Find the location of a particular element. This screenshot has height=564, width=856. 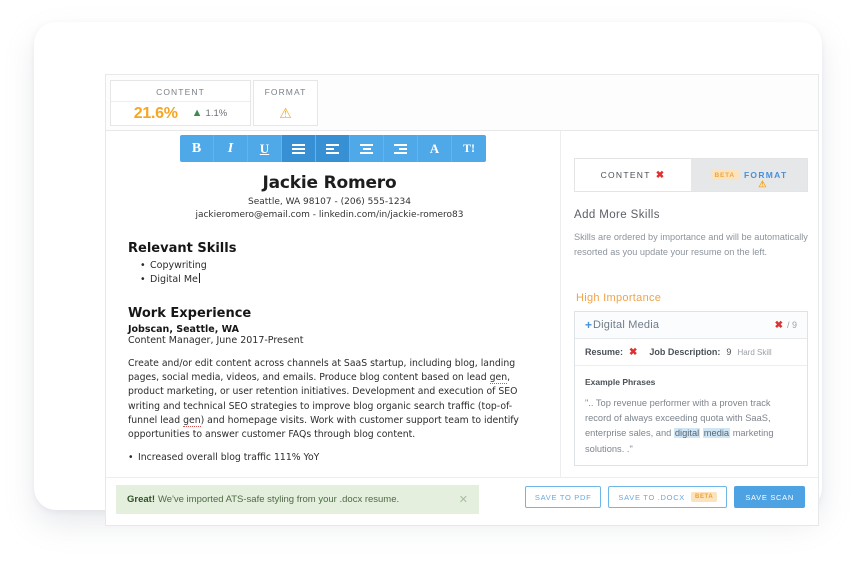

tab-content-label: CONTENT is located at coordinates (625, 175).